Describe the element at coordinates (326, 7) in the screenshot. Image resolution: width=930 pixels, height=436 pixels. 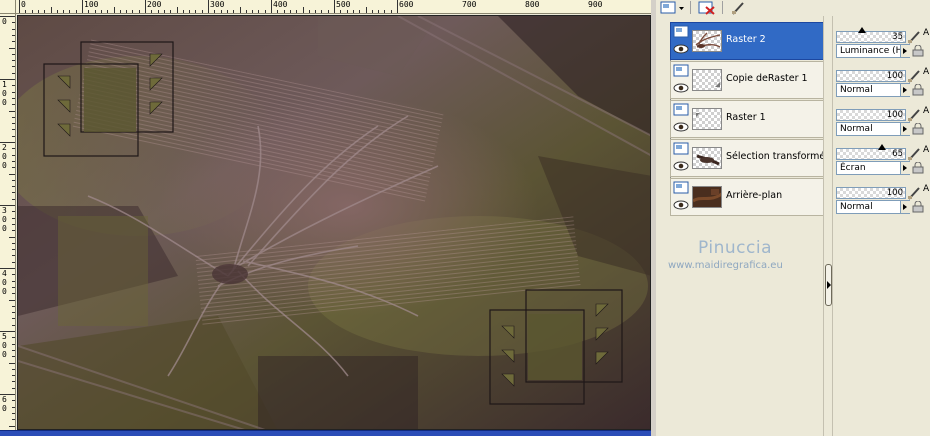
I see `horizontal-ruler: 0 100 200 300 400 500 600 700 800 900` at that location.